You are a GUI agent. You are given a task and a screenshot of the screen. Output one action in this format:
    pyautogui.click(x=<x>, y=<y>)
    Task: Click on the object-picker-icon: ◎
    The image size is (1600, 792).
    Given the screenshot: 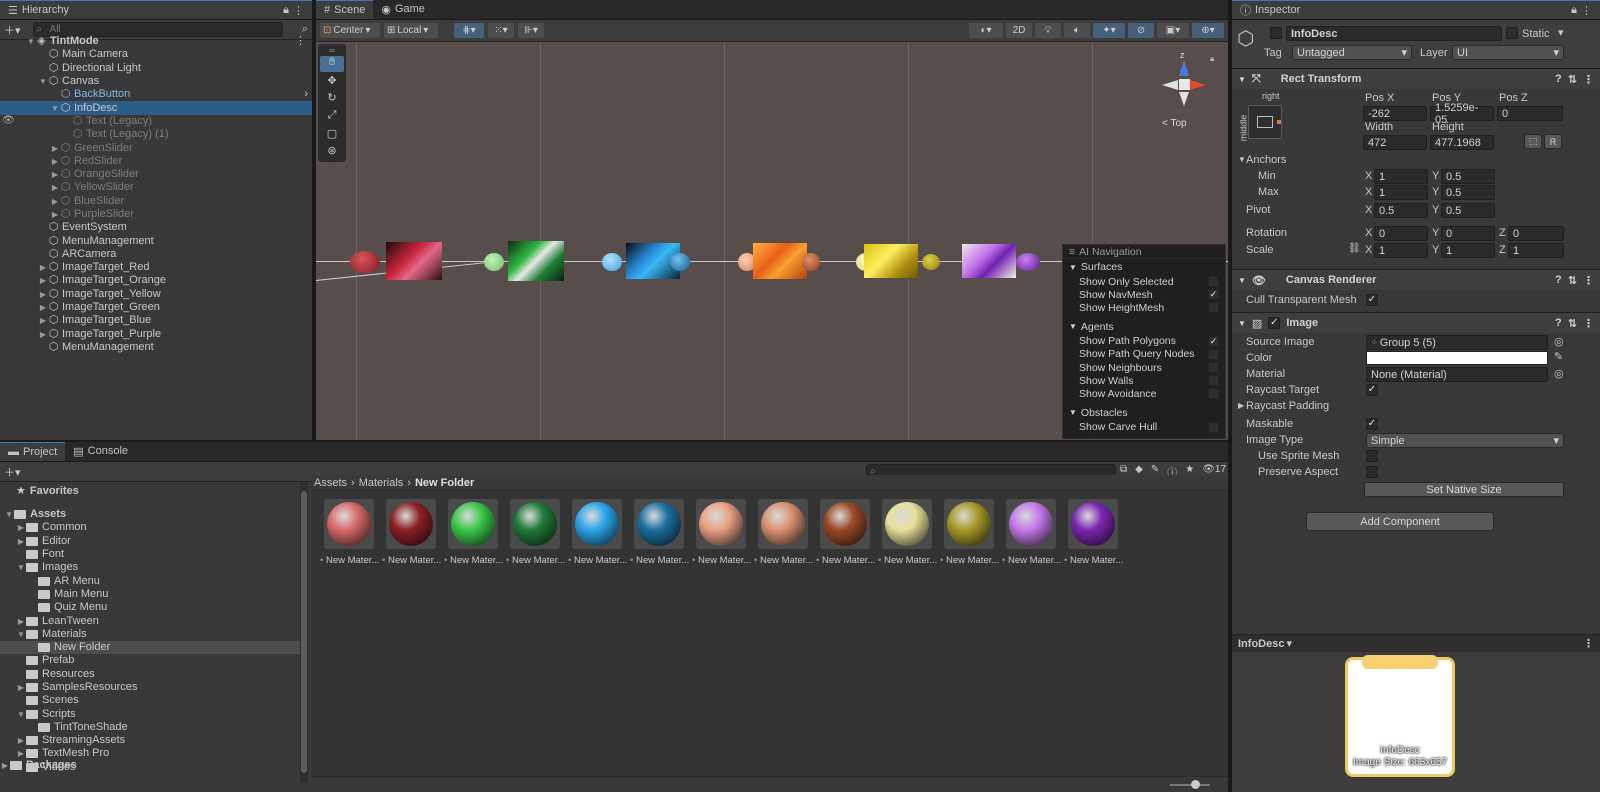 What is the action you would take?
    pyautogui.click(x=1559, y=341)
    